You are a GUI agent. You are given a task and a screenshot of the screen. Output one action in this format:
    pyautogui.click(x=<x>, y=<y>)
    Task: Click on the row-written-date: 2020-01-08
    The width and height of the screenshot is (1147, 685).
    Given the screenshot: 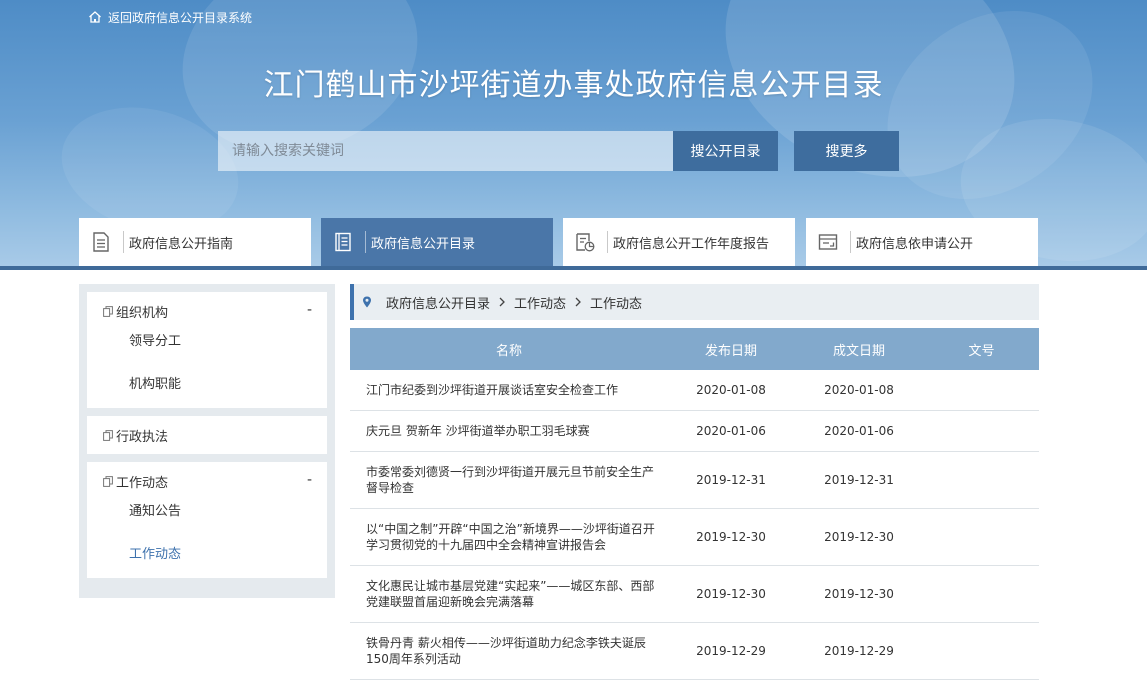 What is the action you would take?
    pyautogui.click(x=859, y=390)
    